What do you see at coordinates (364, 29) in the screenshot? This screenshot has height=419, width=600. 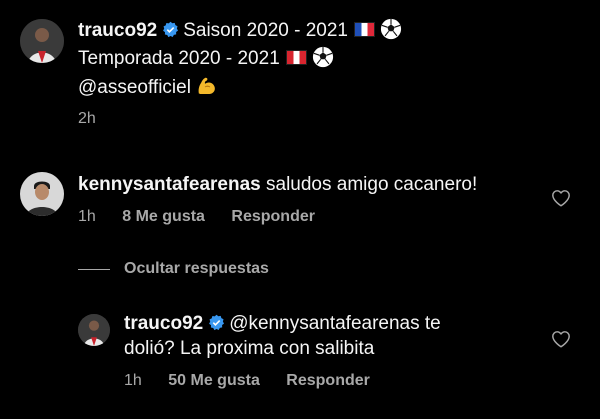 I see `france-flag-icon` at bounding box center [364, 29].